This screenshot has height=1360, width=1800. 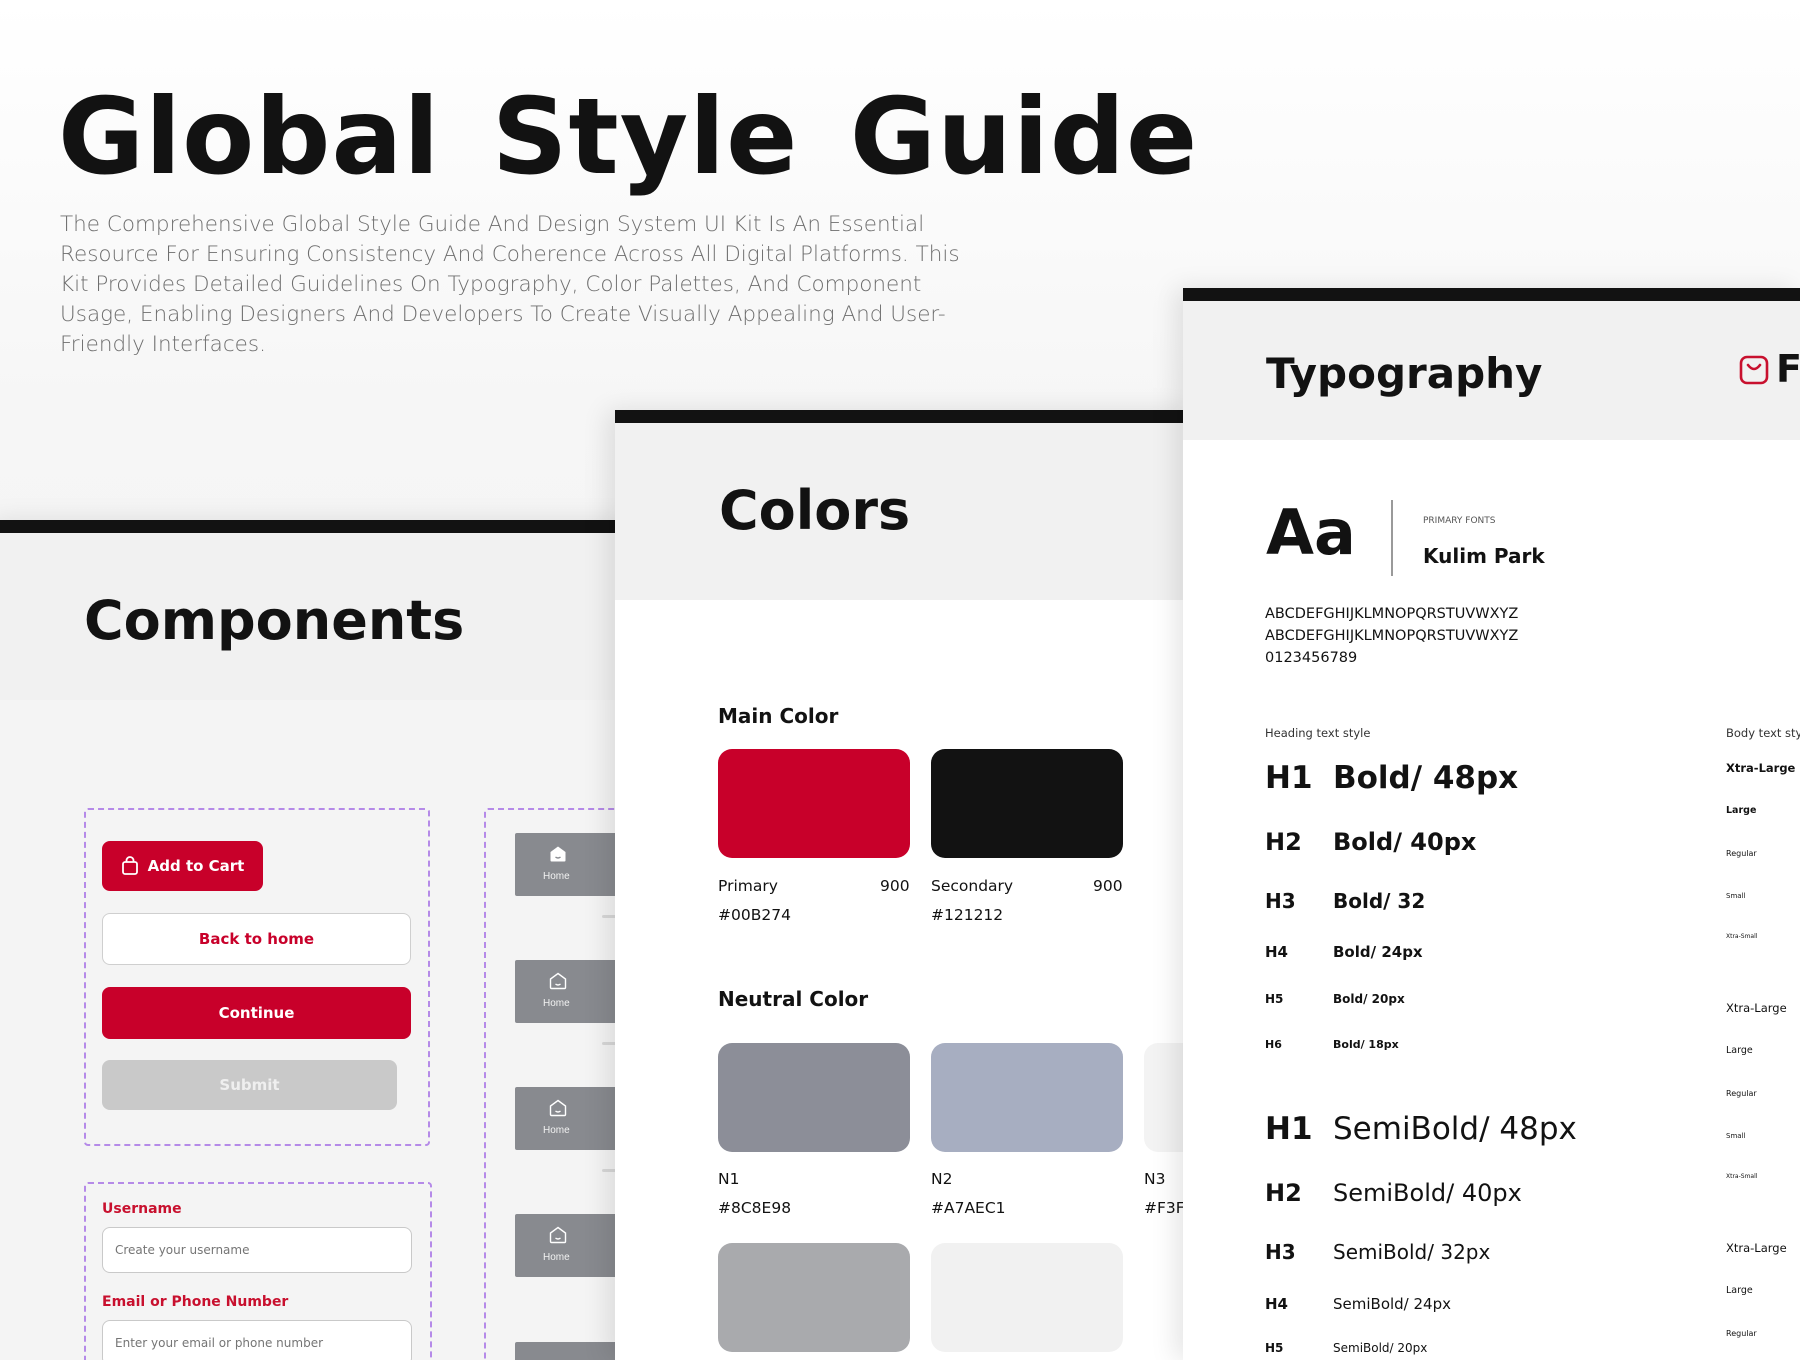 What do you see at coordinates (967, 915) in the screenshot?
I see `secondary-hex: #121212` at bounding box center [967, 915].